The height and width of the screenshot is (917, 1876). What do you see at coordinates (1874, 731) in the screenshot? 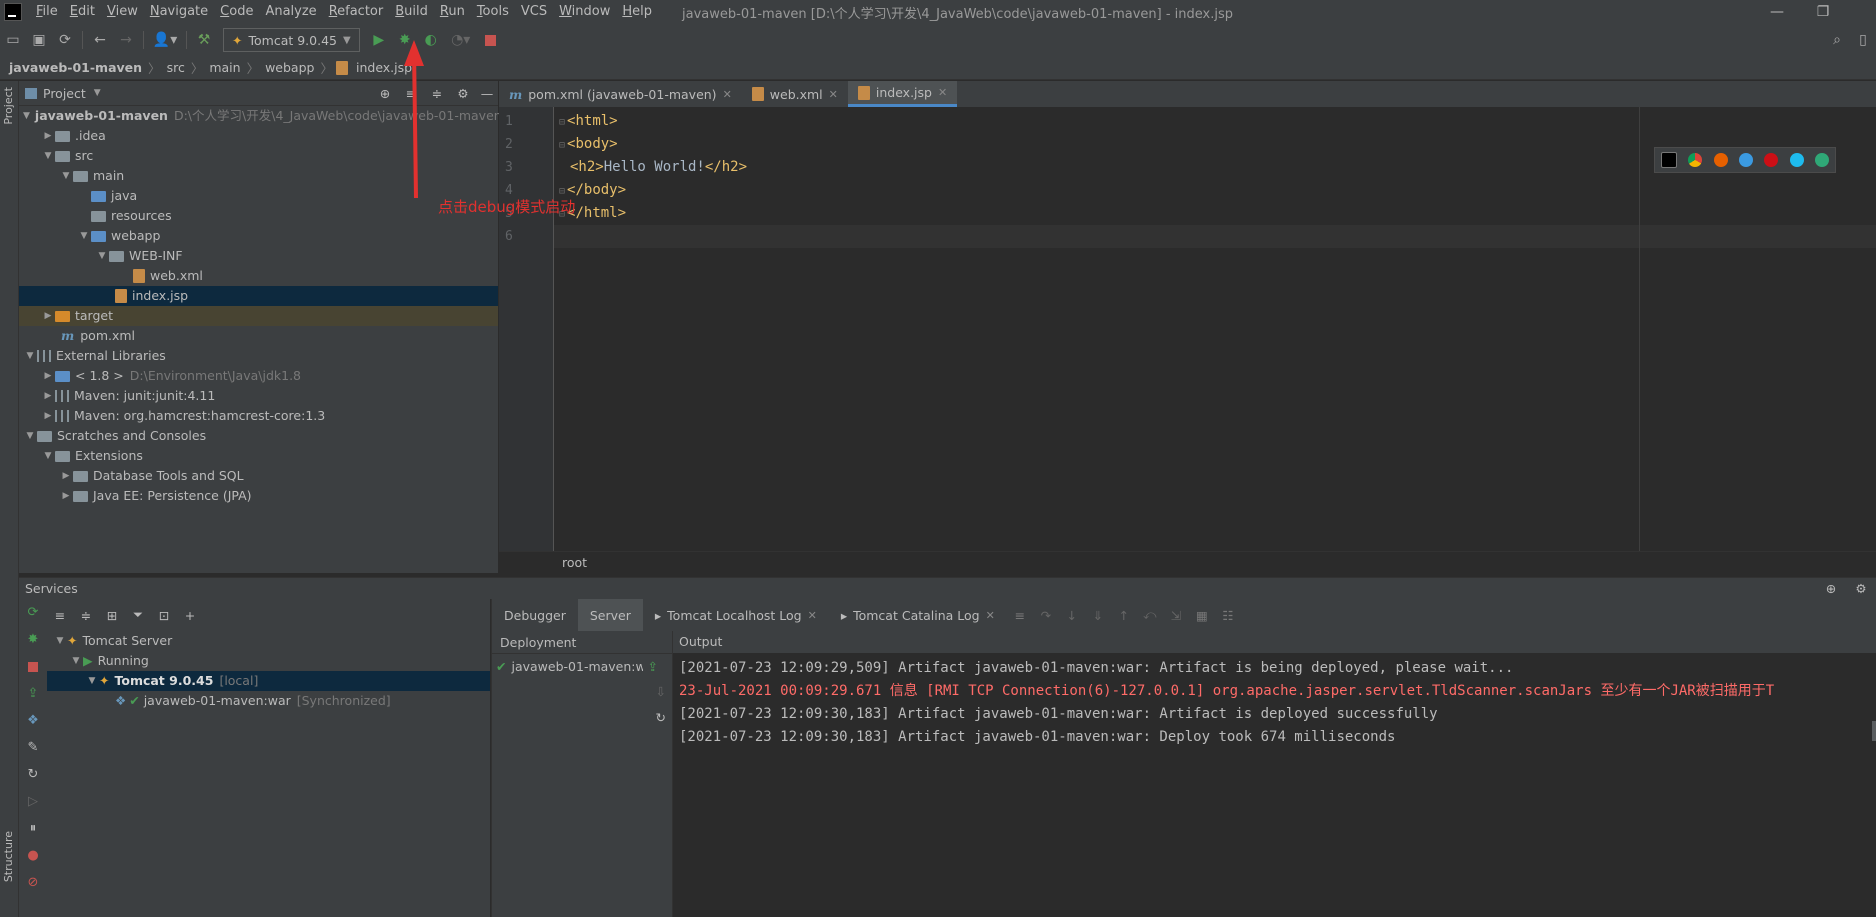
I see `console-scrollbar` at bounding box center [1874, 731].